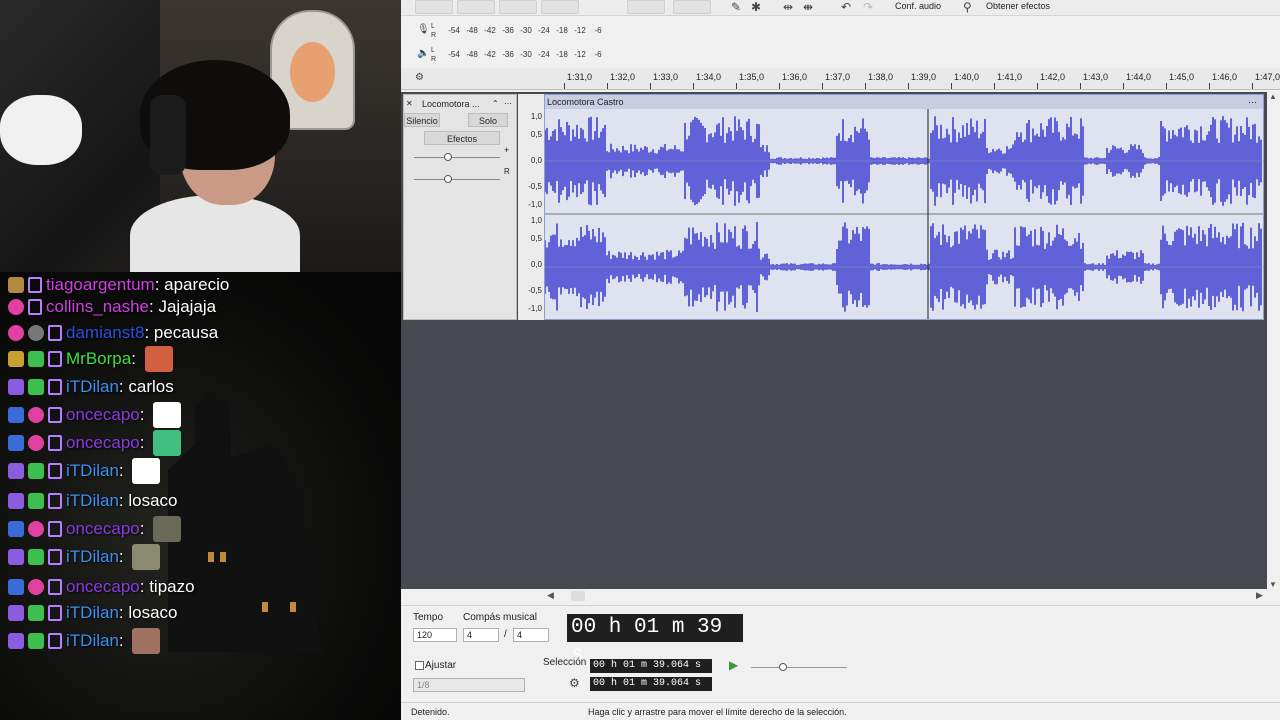  Describe the element at coordinates (1259, 595) in the screenshot. I see `scroll-right-icon: ▶` at that location.